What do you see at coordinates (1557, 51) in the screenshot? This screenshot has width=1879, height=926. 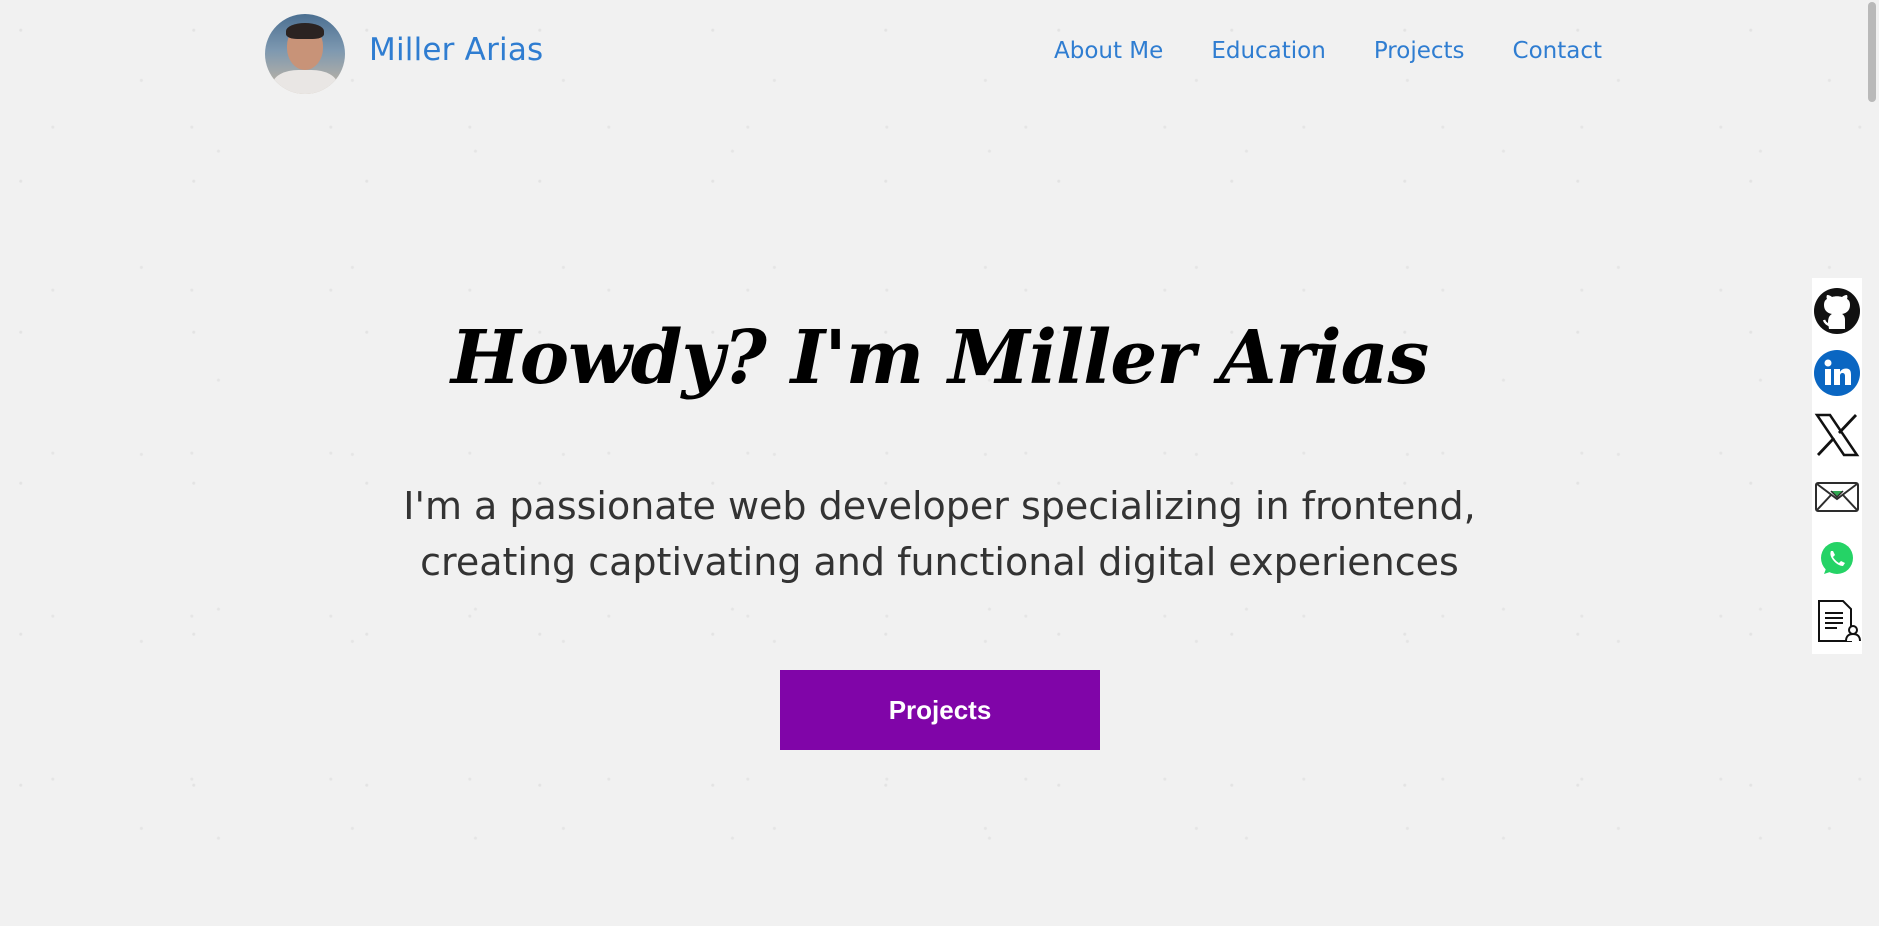 I see `nav-contact: Contact` at bounding box center [1557, 51].